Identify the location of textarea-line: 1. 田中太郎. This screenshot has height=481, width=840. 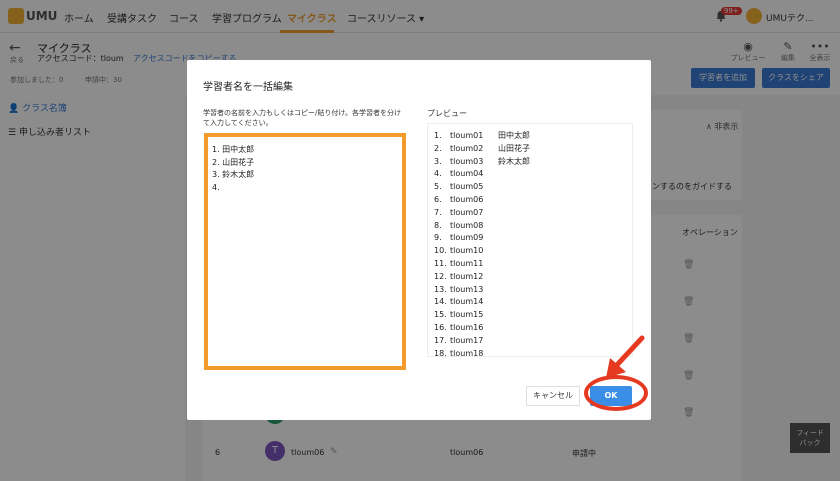
(233, 149).